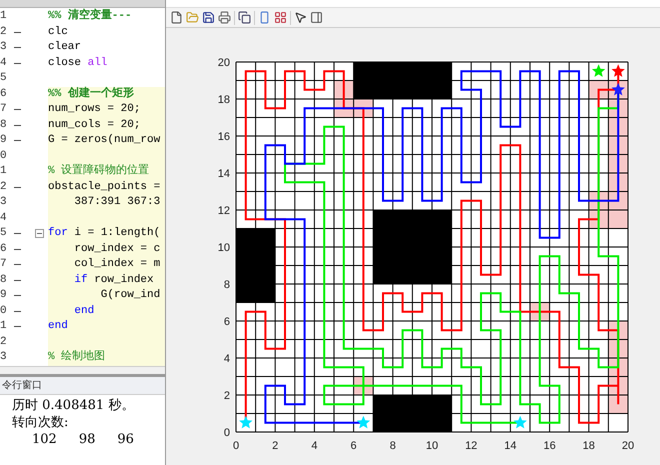 This screenshot has width=660, height=465. What do you see at coordinates (280, 17) in the screenshot?
I see `legend-icon` at bounding box center [280, 17].